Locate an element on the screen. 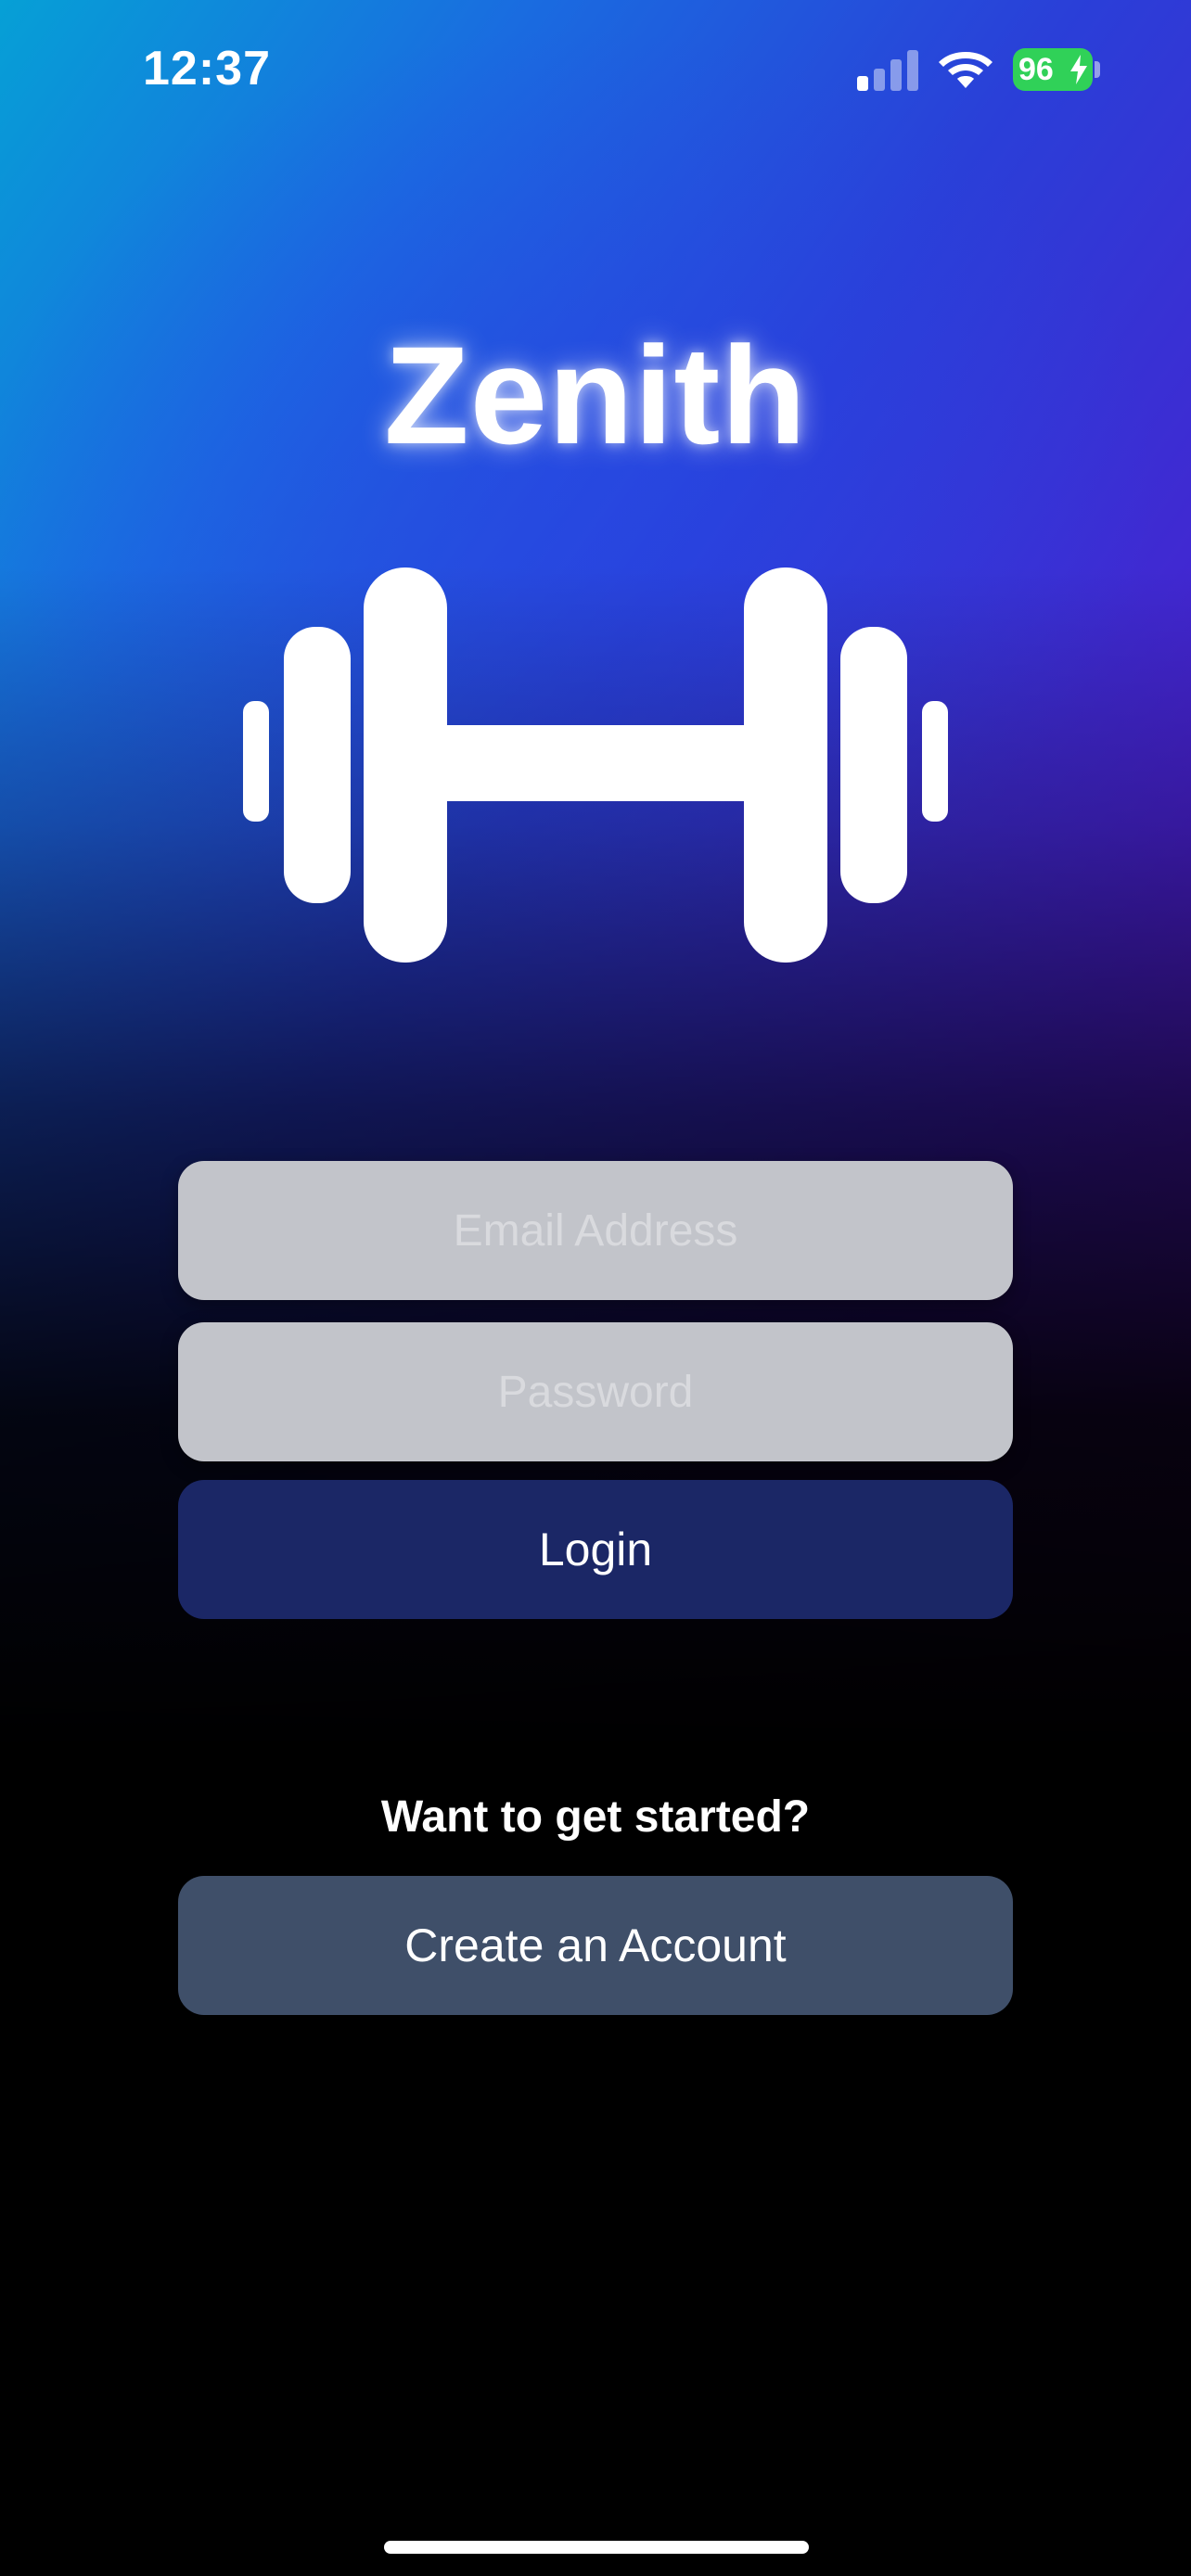  battery-nub is located at coordinates (1097, 69).